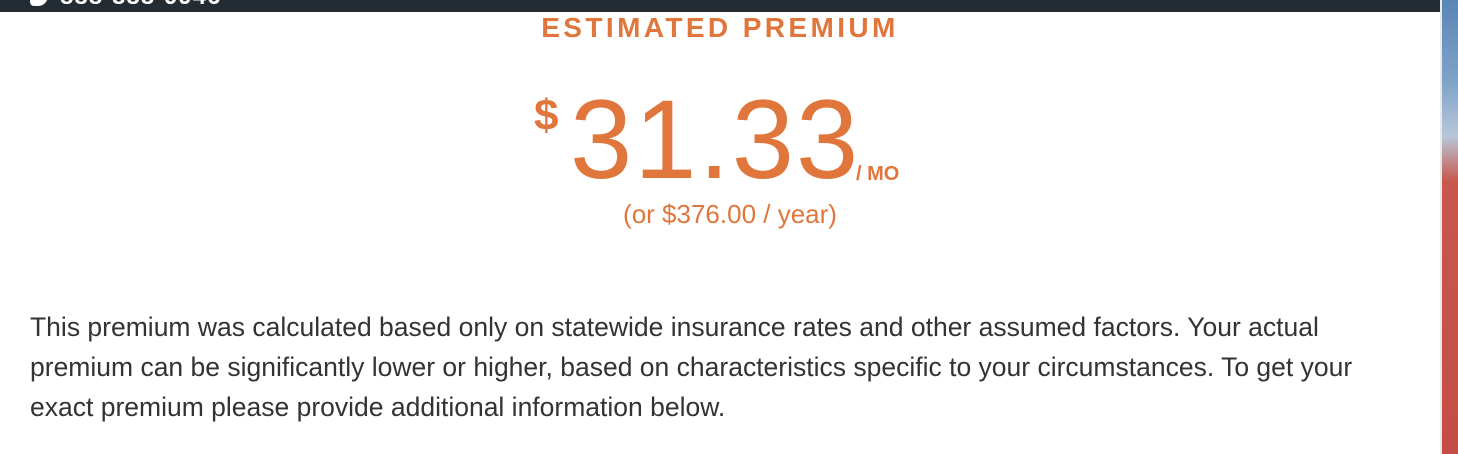 This screenshot has height=454, width=1458. What do you see at coordinates (730, 214) in the screenshot?
I see `annual-price: (or $376.00 / year)` at bounding box center [730, 214].